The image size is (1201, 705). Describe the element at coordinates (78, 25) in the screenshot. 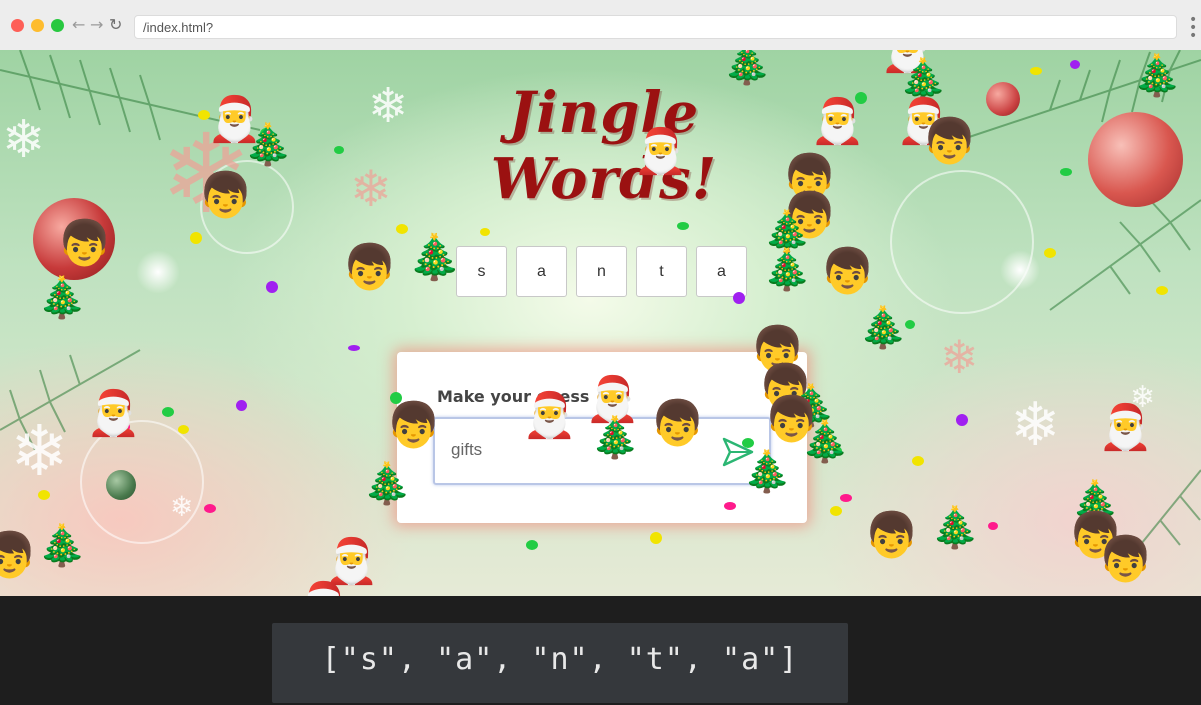

I see `back-arrow-icon: ←` at that location.